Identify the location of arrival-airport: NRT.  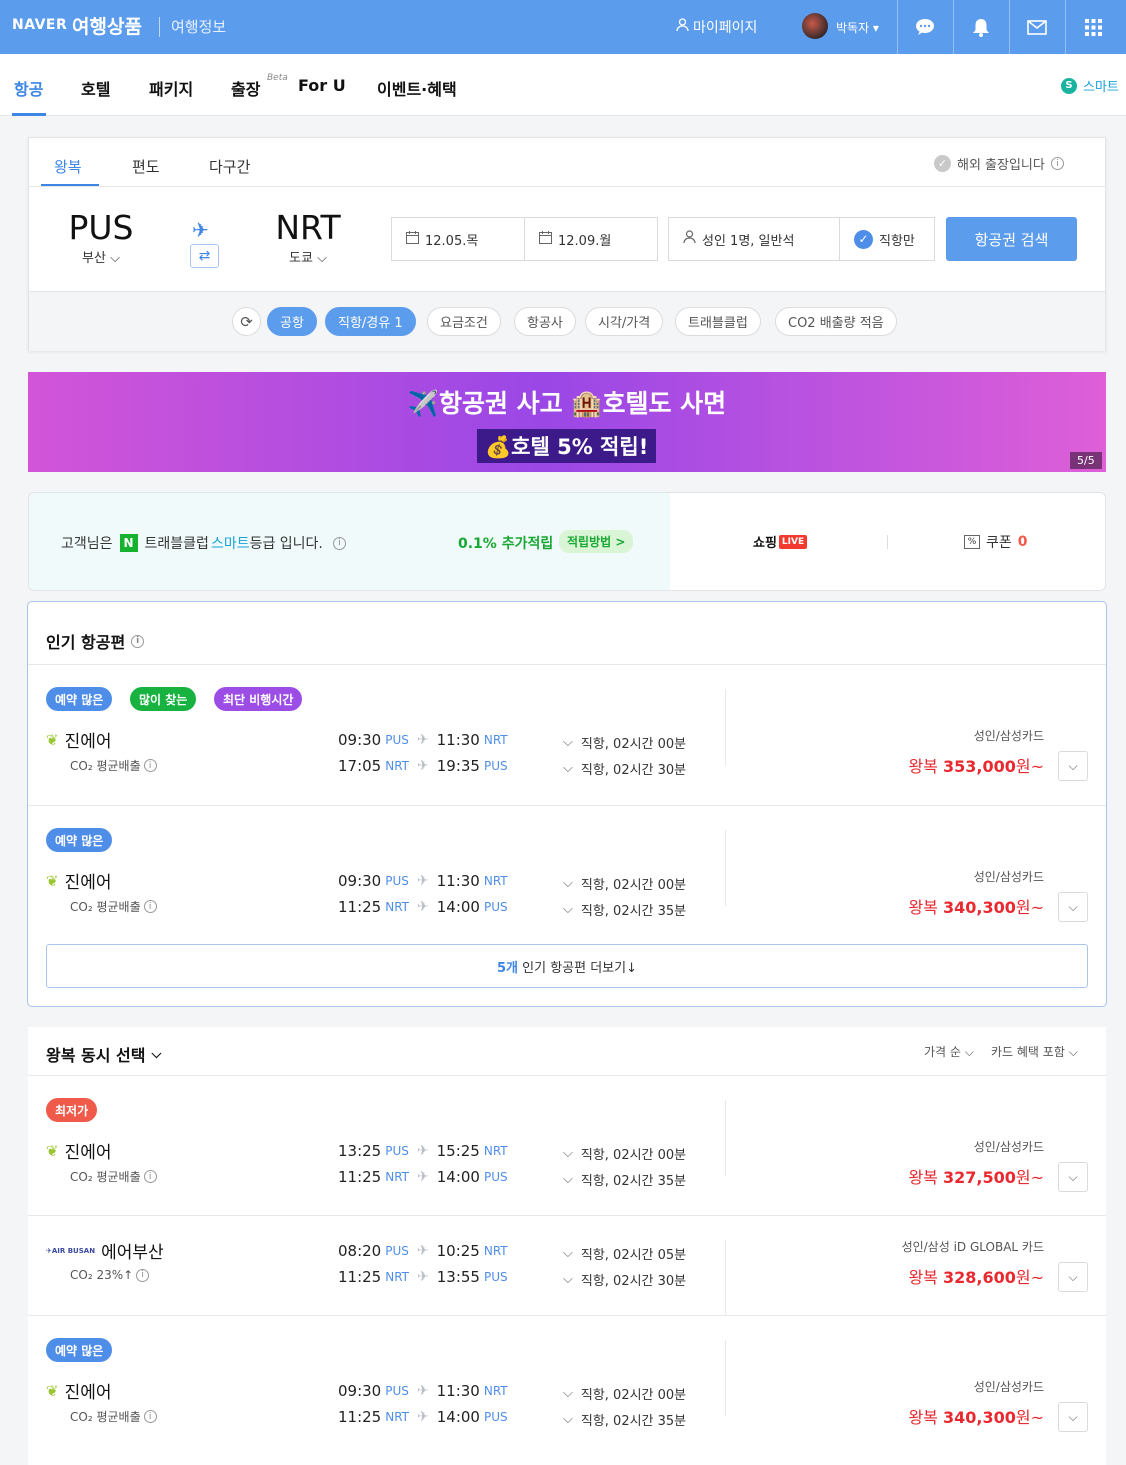
(495, 881).